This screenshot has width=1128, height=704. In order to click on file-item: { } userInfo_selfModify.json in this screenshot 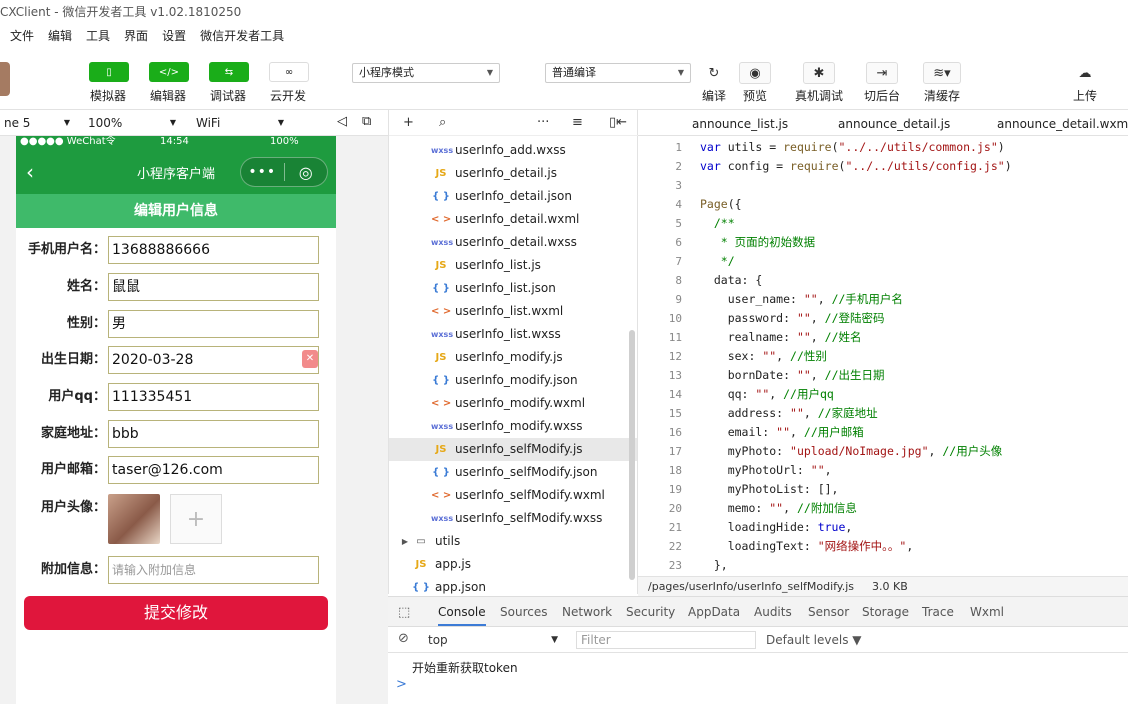, I will do `click(513, 472)`.